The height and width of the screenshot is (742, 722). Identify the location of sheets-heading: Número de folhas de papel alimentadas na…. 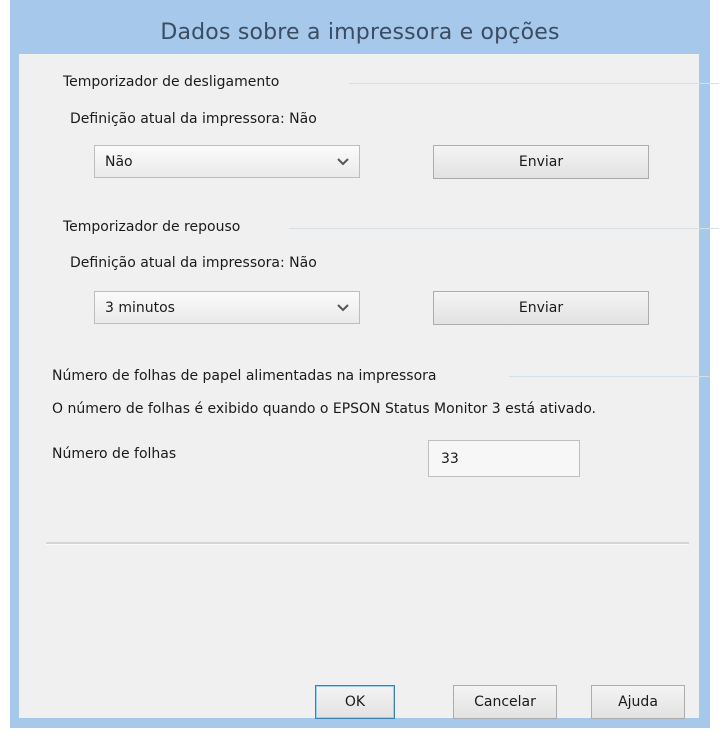
(244, 376).